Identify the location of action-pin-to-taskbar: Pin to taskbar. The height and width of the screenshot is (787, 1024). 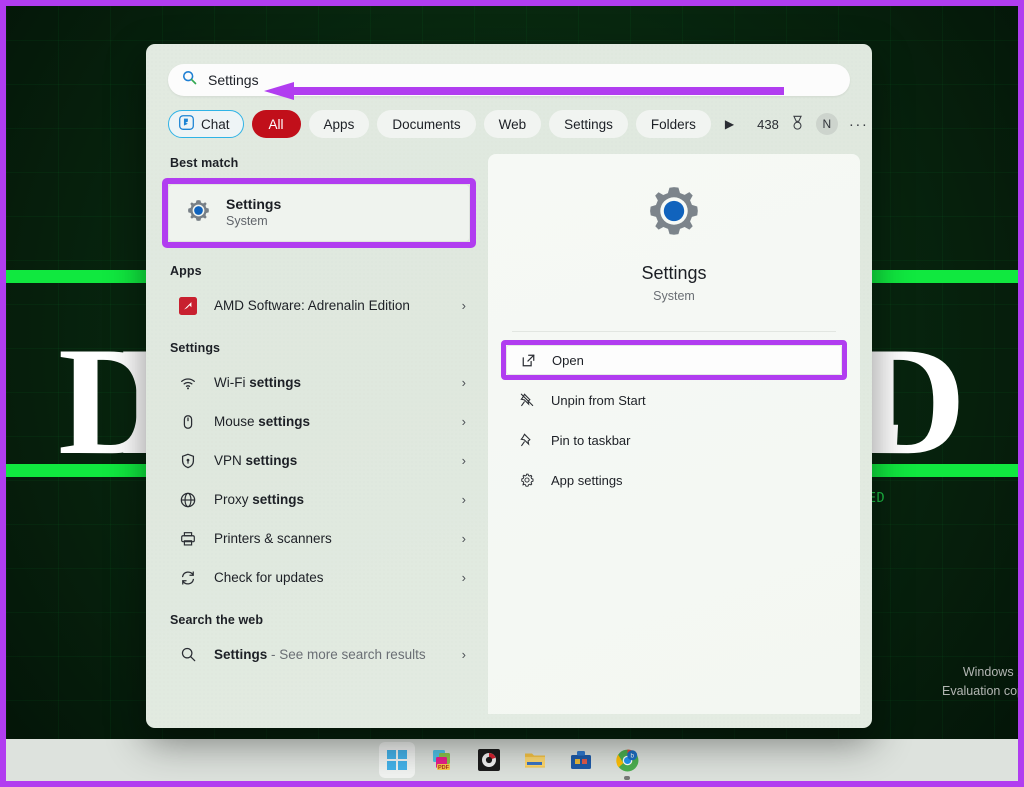
(674, 440).